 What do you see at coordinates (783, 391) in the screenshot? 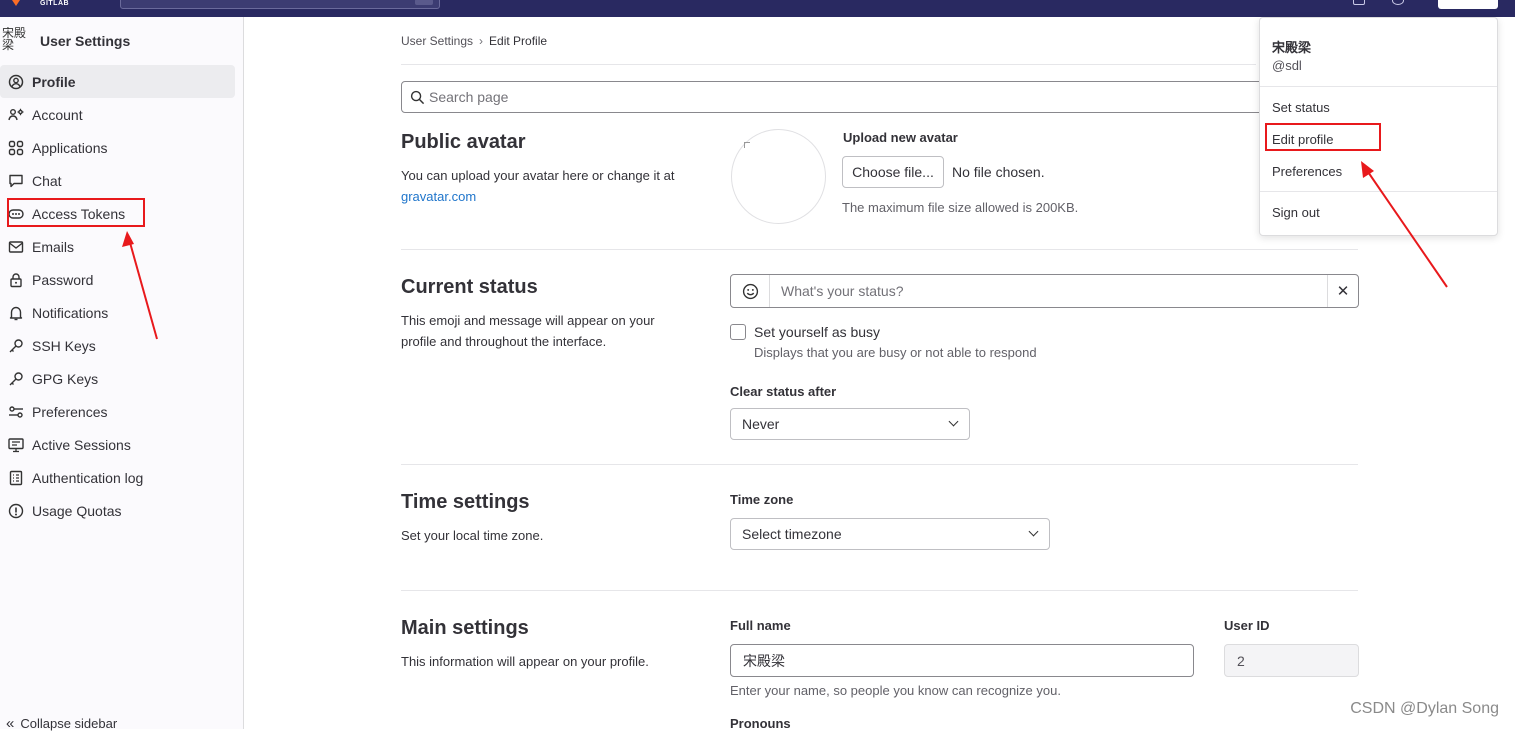
I see `clear-status-label: Clear status after` at bounding box center [783, 391].